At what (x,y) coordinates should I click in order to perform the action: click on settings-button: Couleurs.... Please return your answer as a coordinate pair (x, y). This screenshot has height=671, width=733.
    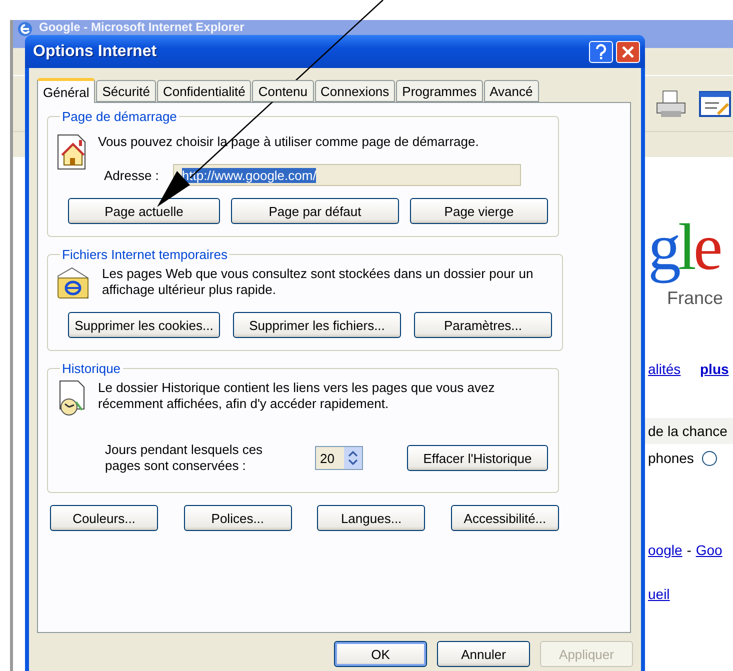
    Looking at the image, I should click on (104, 518).